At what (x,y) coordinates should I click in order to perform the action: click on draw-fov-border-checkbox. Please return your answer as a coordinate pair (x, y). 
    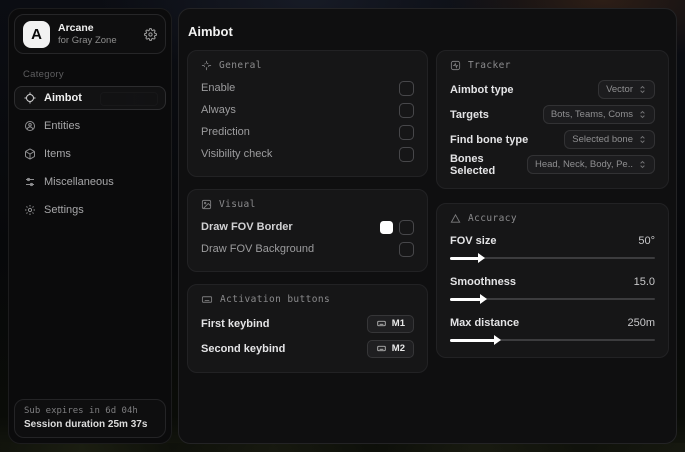
    Looking at the image, I should click on (406, 227).